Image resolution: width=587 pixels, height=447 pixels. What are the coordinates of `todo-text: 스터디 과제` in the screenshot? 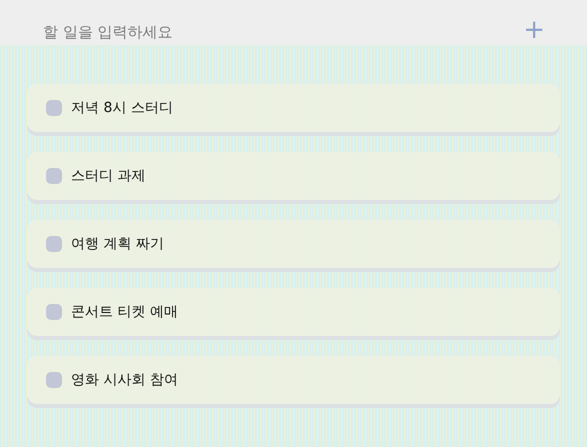 It's located at (108, 176).